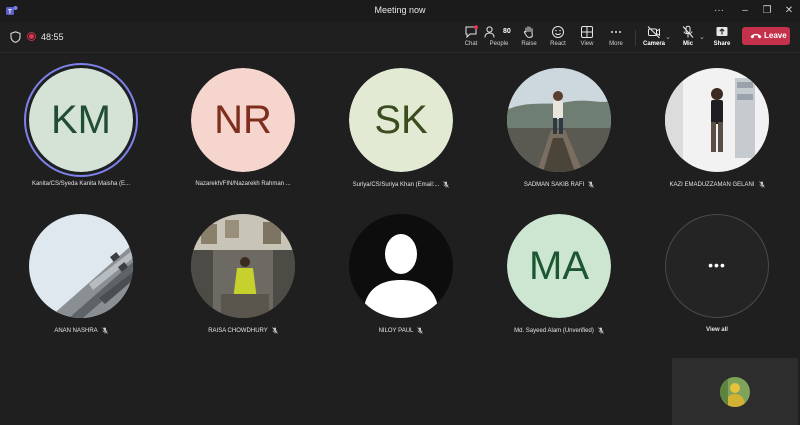 The height and width of the screenshot is (425, 800). What do you see at coordinates (688, 31) in the screenshot?
I see `mic-off-icon` at bounding box center [688, 31].